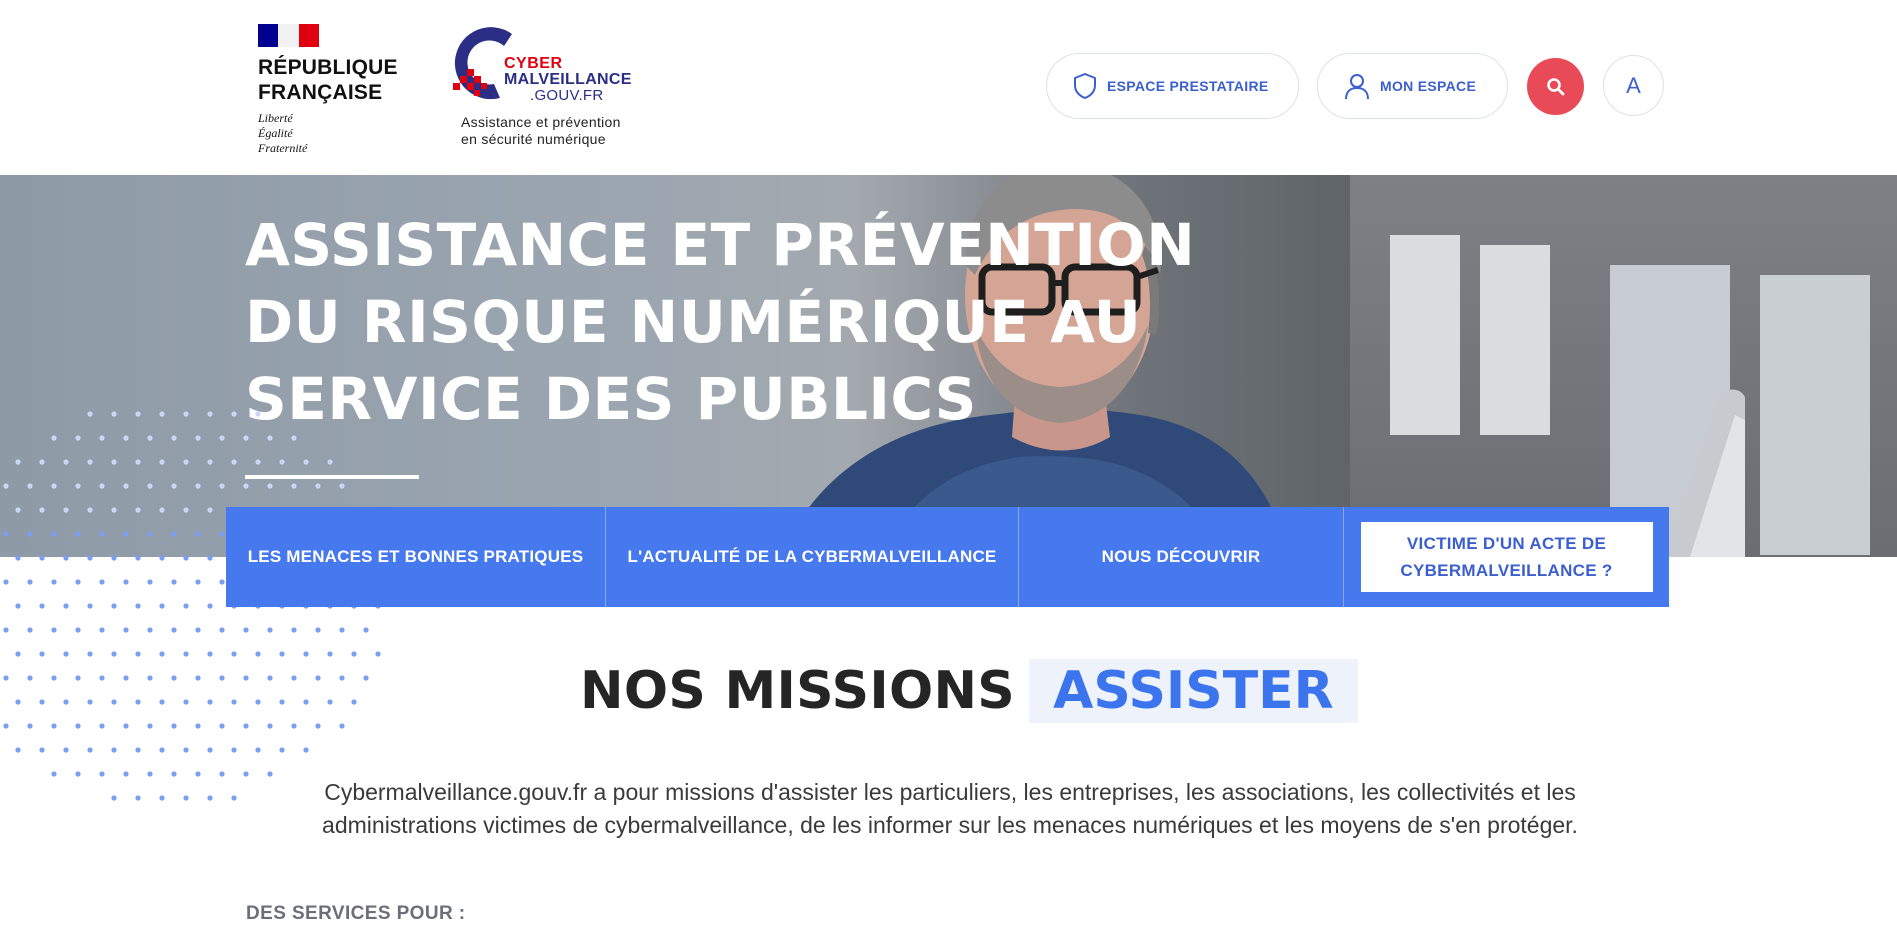  I want to click on mon-espace-button: MON ESPACE, so click(1412, 86).